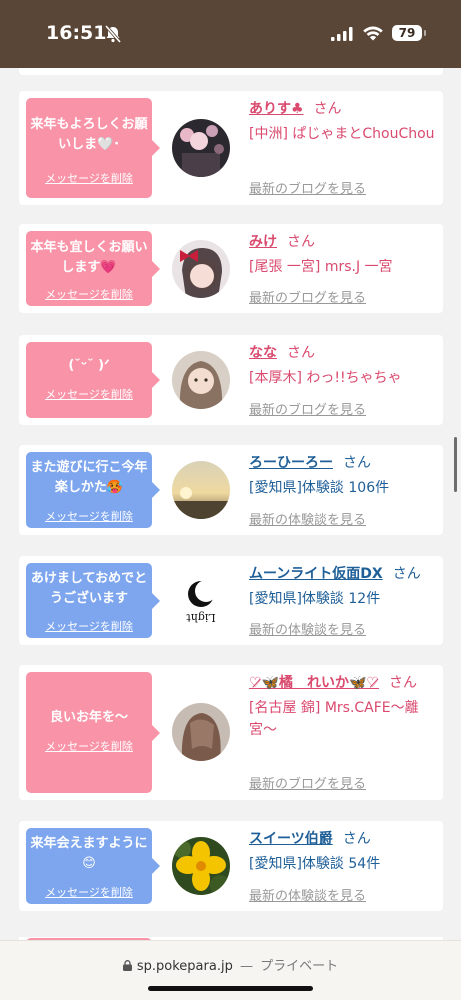 The image size is (461, 1000). Describe the element at coordinates (342, 134) in the screenshot. I see `sender-shop: [中洲] ぱじゃまとChouChou` at that location.